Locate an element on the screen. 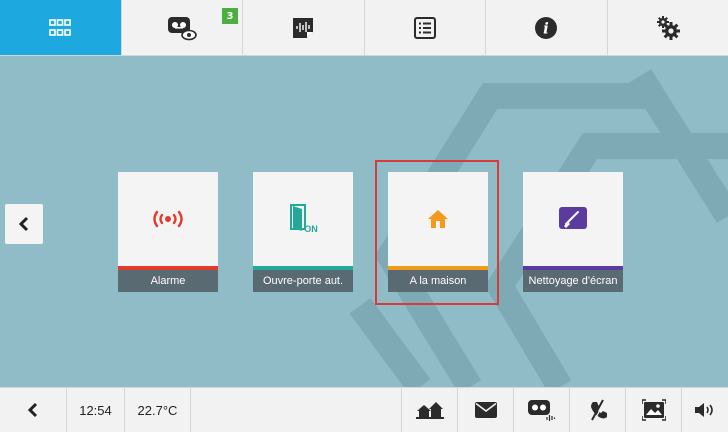  tab-info: i is located at coordinates (547, 27).